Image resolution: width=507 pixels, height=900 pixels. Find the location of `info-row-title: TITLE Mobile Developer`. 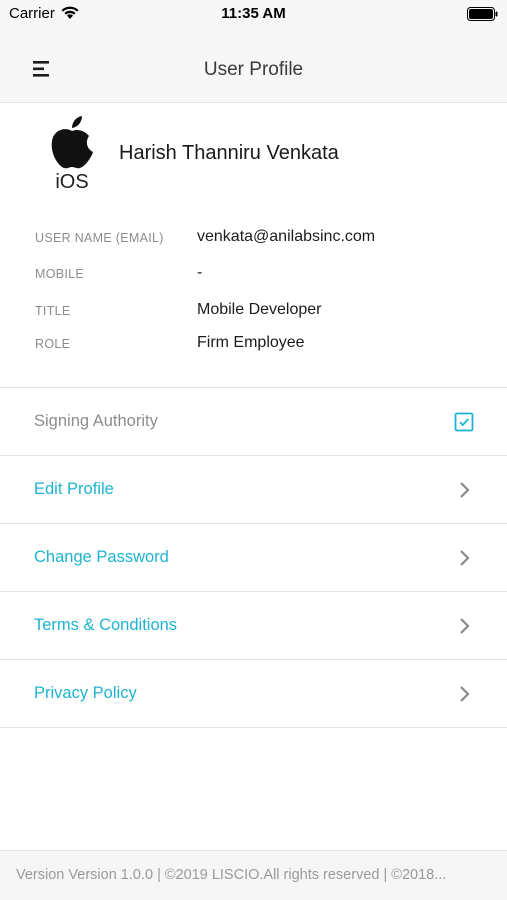

info-row-title: TITLE Mobile Developer is located at coordinates (253, 312).